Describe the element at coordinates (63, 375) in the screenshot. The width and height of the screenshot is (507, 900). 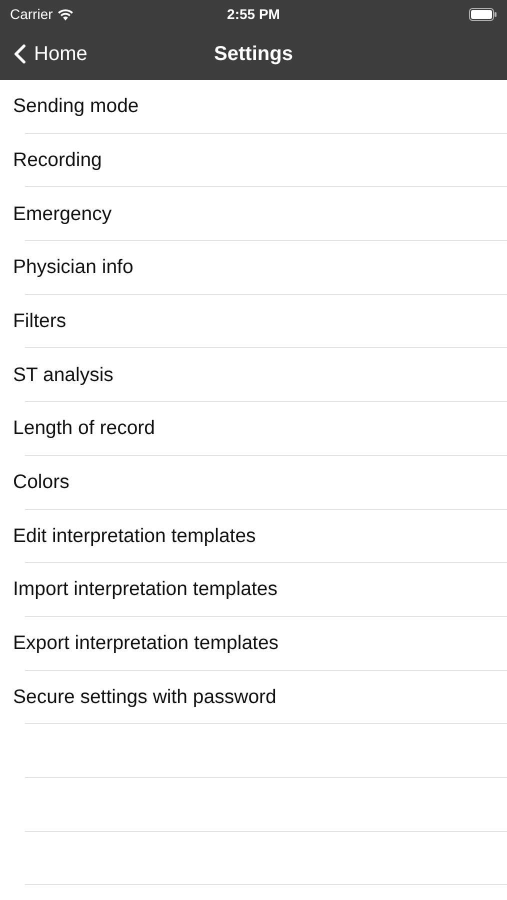
I see `settings-item: ST analysis` at that location.